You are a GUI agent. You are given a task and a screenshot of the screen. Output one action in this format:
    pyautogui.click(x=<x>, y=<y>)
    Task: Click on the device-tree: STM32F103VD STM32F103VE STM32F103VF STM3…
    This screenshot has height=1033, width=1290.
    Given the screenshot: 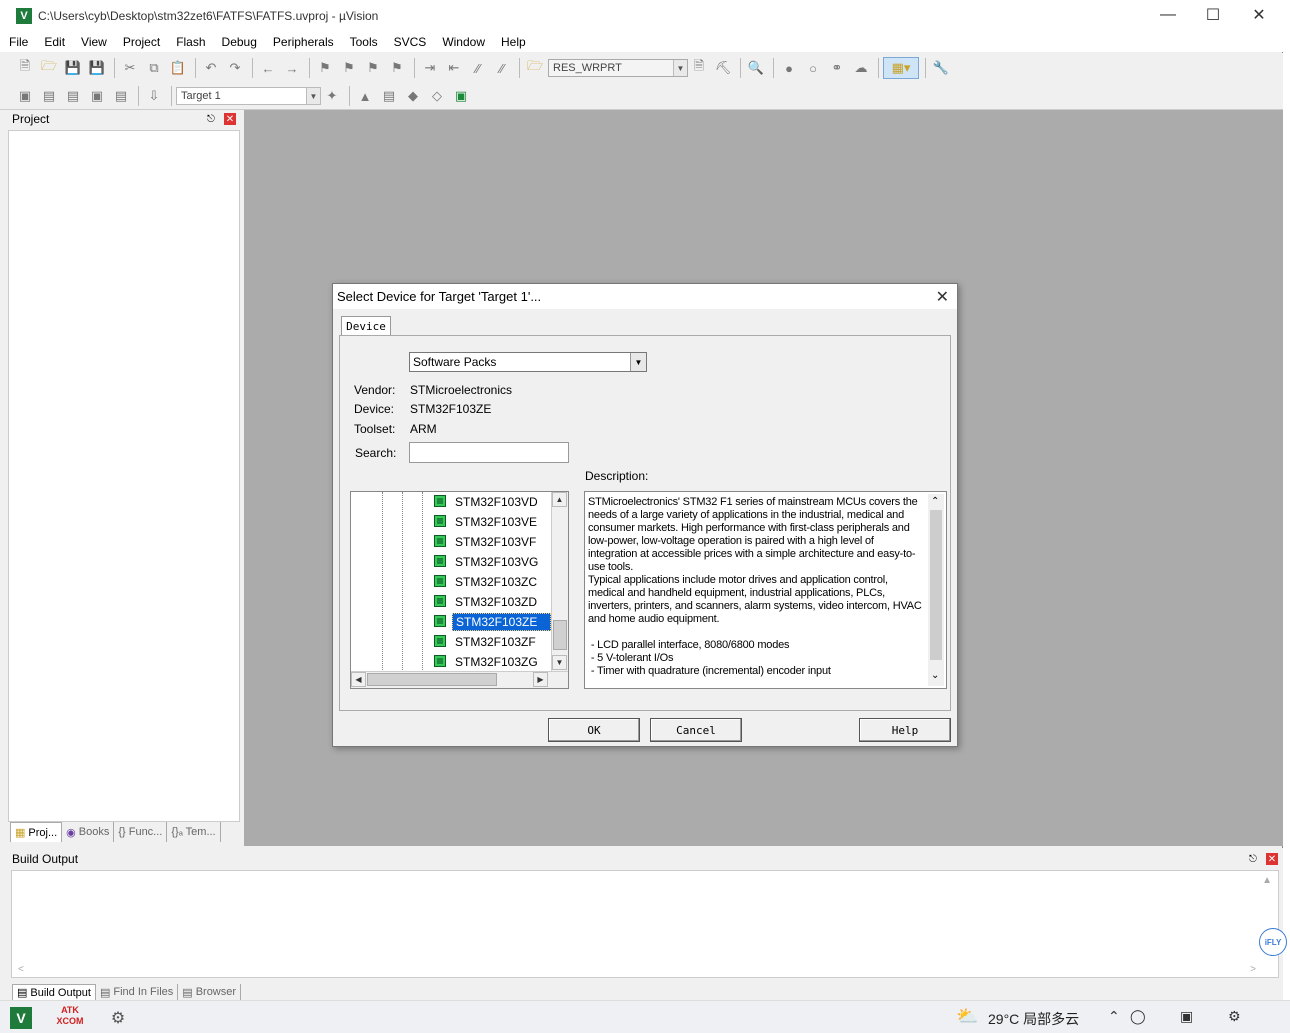 What is the action you would take?
    pyautogui.click(x=459, y=590)
    